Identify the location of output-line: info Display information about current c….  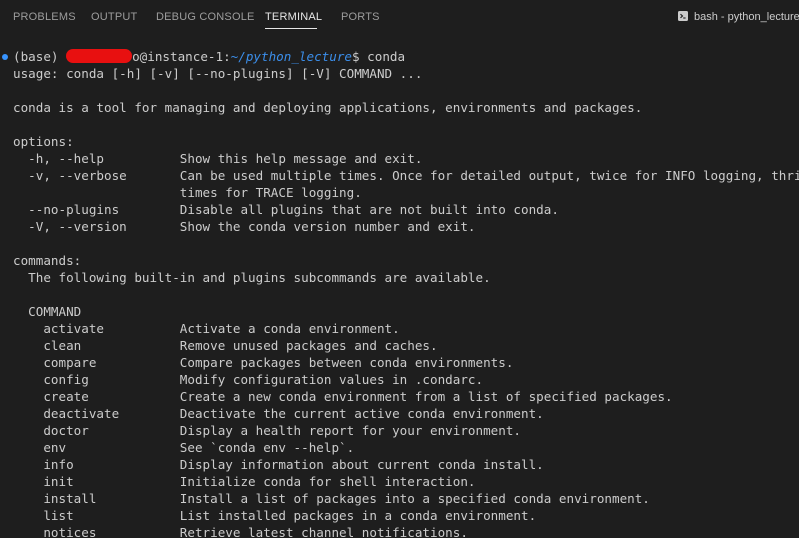
(278, 464).